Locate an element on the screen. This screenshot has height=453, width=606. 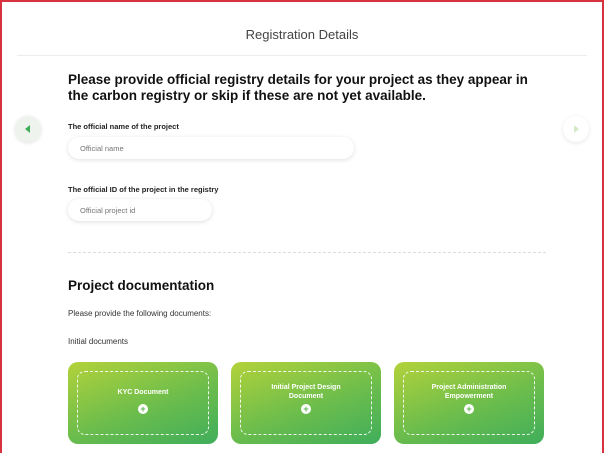
previous-step-button is located at coordinates (28, 129).